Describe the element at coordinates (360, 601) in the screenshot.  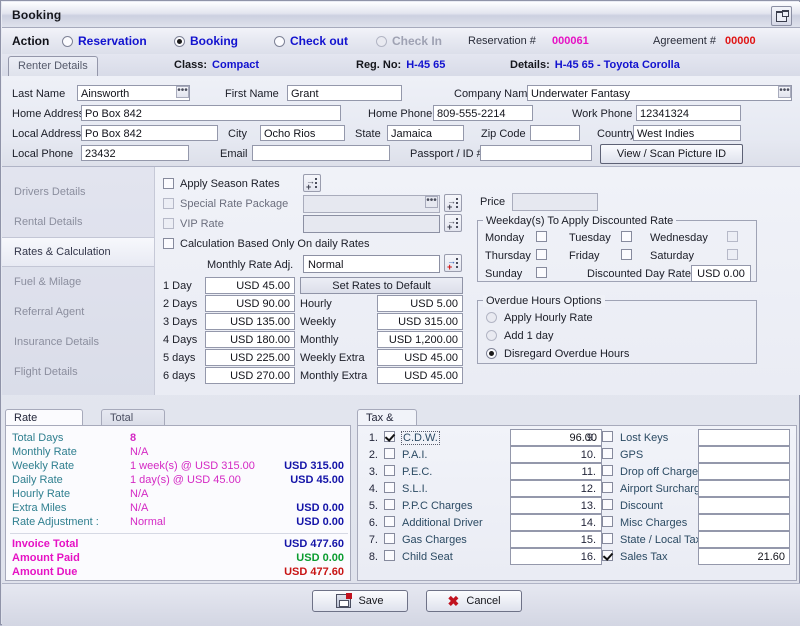
I see `save-button: Save` at that location.